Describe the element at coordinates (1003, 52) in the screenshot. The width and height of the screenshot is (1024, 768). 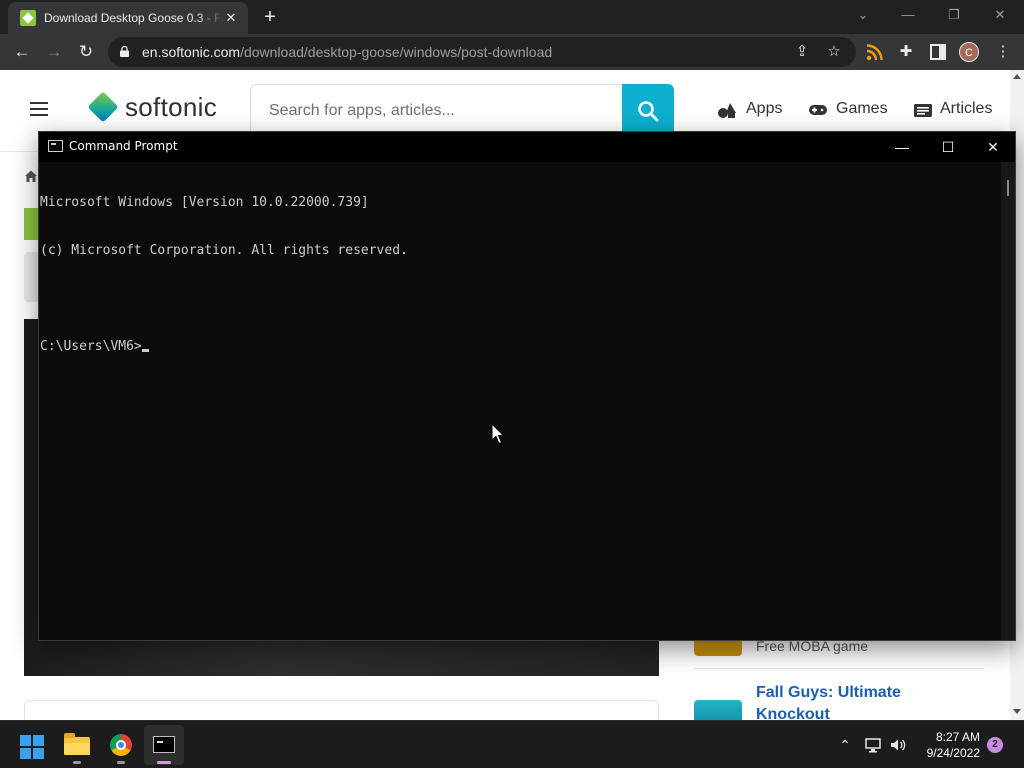
I see `chrome-menu-icon: ⋮` at that location.